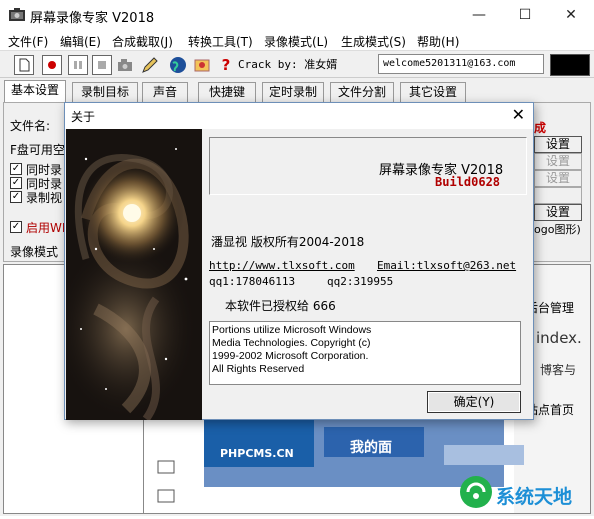 The image size is (594, 519). Describe the element at coordinates (559, 338) in the screenshot. I see `web-index-label: index.` at that location.